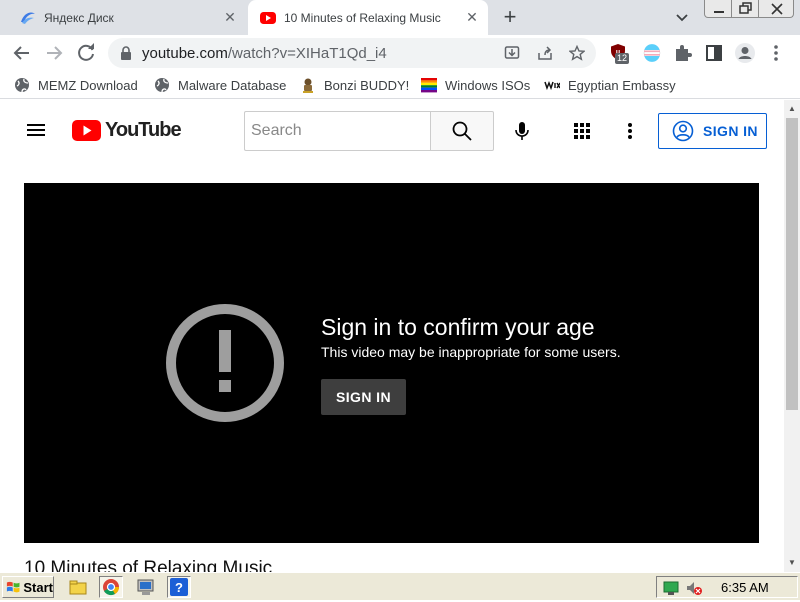  What do you see at coordinates (400, 586) in the screenshot?
I see `taskbar: Start ? 6:35 AM` at bounding box center [400, 586].